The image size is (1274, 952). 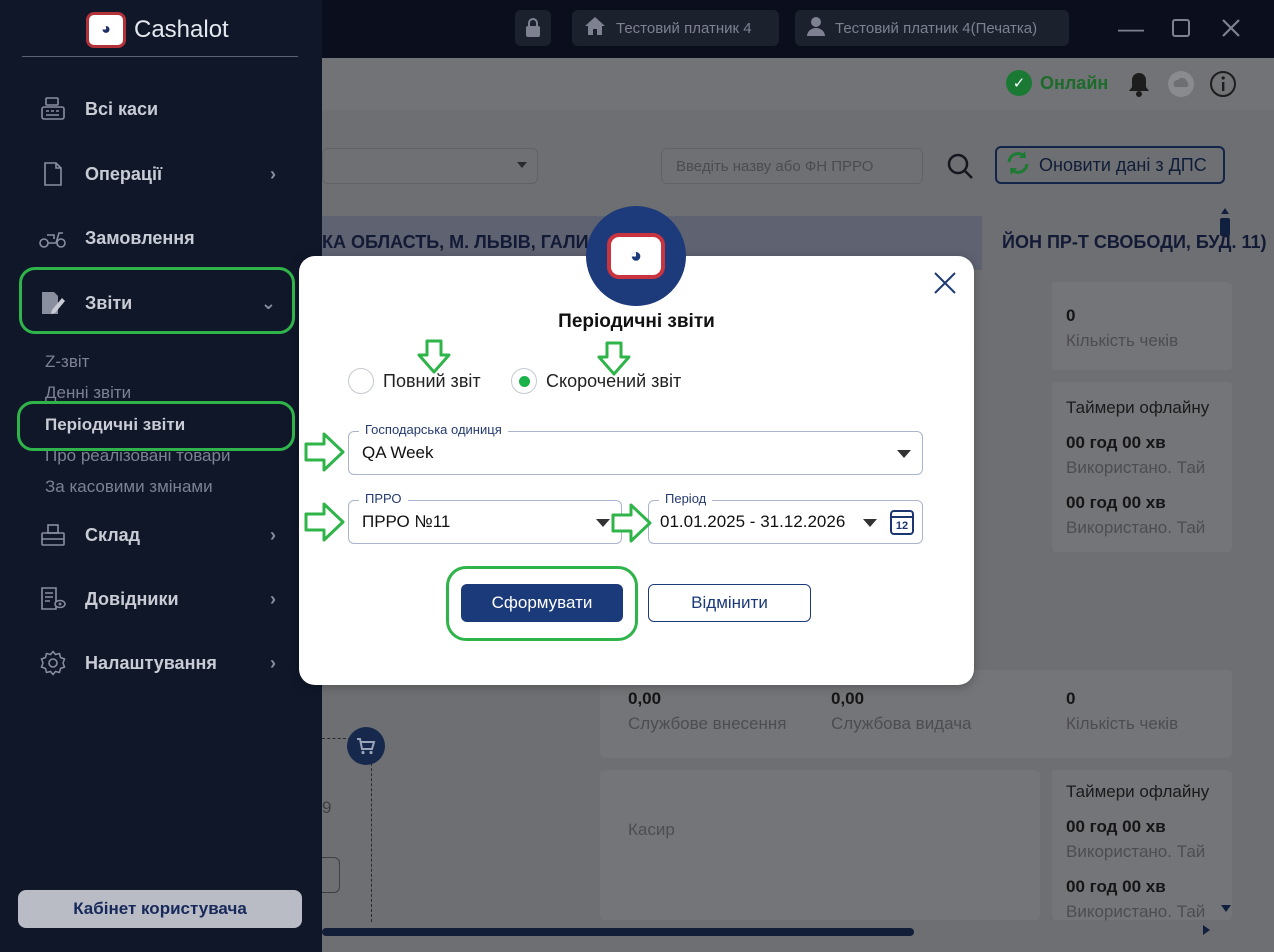 What do you see at coordinates (53, 599) in the screenshot?
I see `directory-icon` at bounding box center [53, 599].